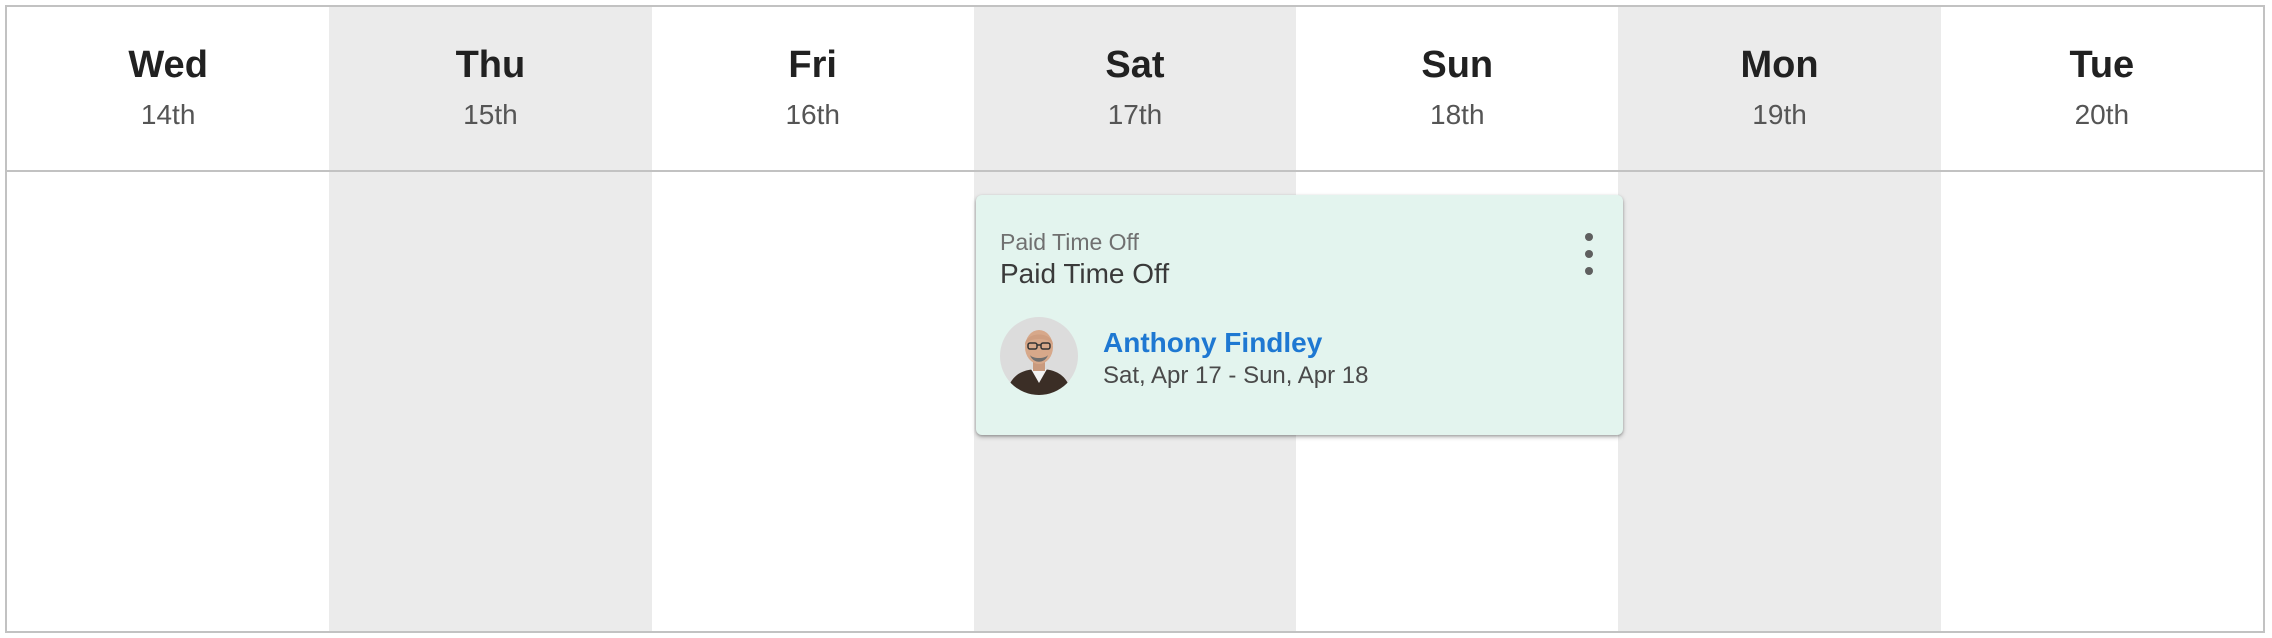  I want to click on day-date: 17th, so click(1135, 114).